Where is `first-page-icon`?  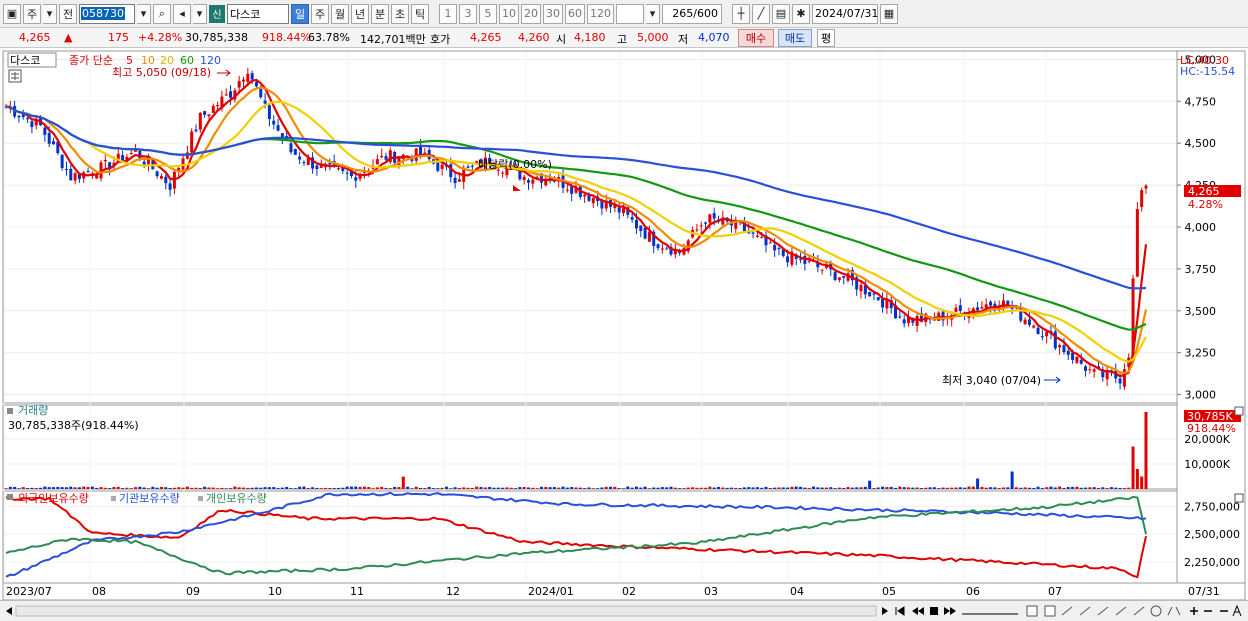
first-page-icon is located at coordinates (900, 611).